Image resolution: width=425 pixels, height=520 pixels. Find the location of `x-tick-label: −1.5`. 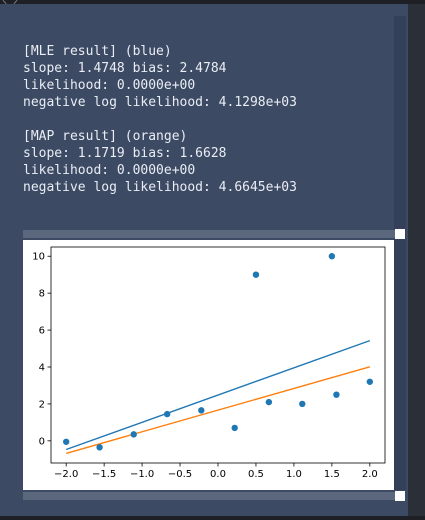

x-tick-label: −1.5 is located at coordinates (104, 474).